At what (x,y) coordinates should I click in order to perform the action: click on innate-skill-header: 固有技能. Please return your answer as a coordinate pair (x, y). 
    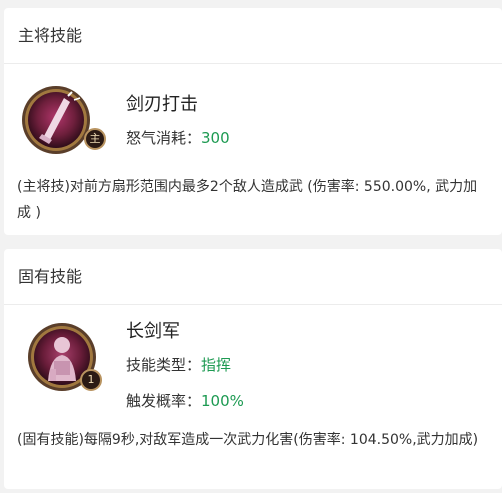
    Looking at the image, I should click on (253, 277).